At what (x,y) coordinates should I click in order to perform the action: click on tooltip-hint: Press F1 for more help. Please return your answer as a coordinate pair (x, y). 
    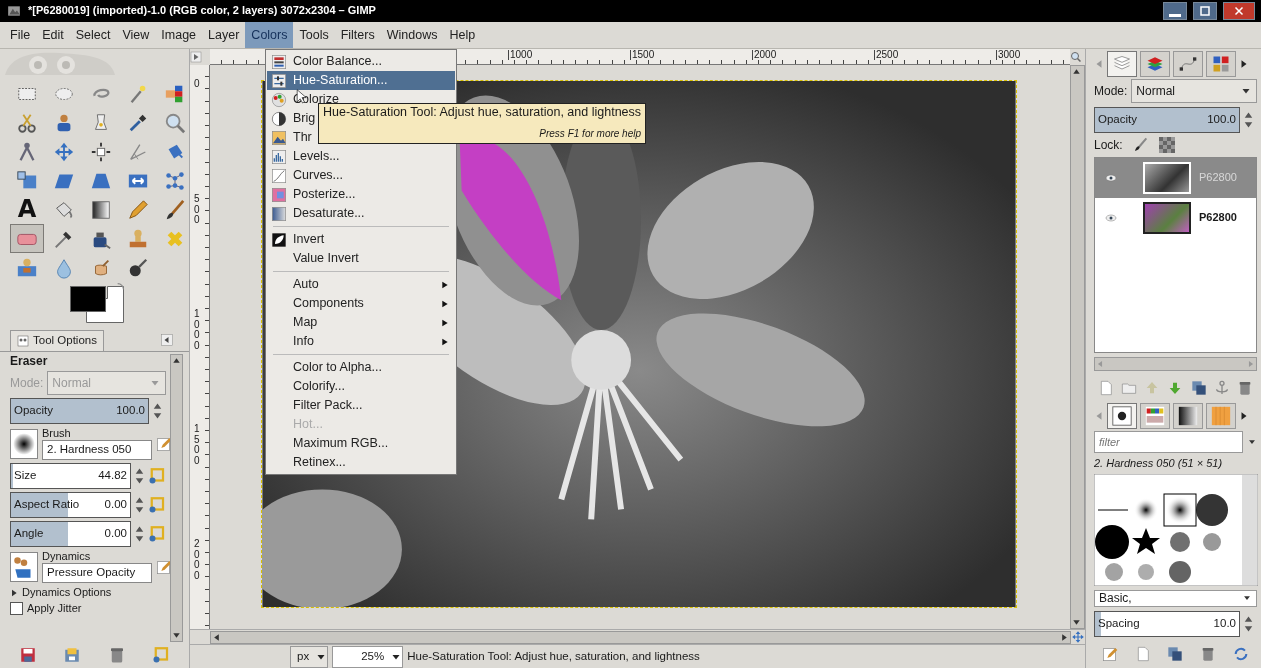
    Looking at the image, I should click on (590, 134).